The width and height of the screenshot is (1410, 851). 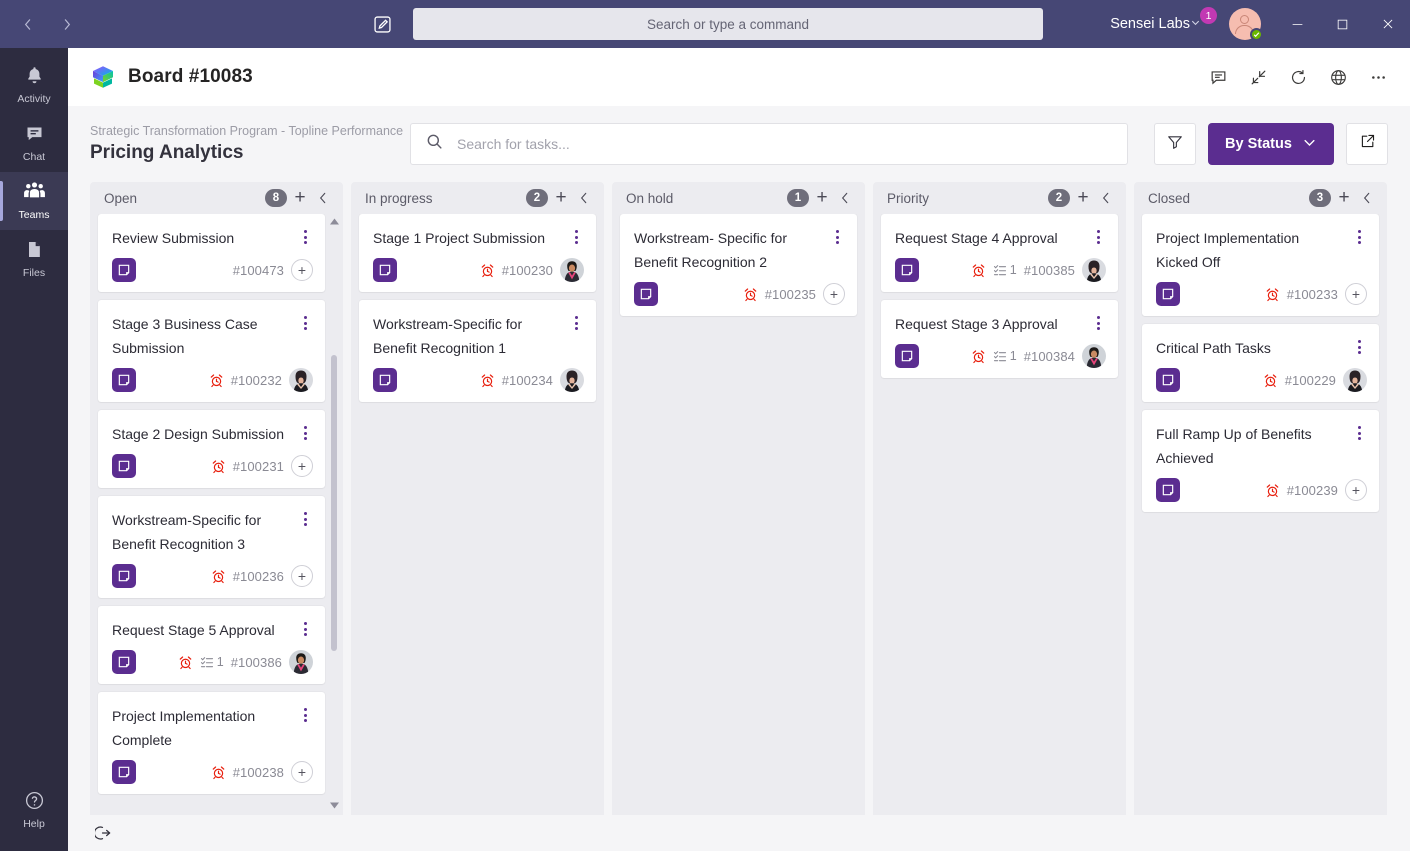 What do you see at coordinates (211, 645) in the screenshot?
I see `task-card: Request Stage 5 Approval 1 #100386` at bounding box center [211, 645].